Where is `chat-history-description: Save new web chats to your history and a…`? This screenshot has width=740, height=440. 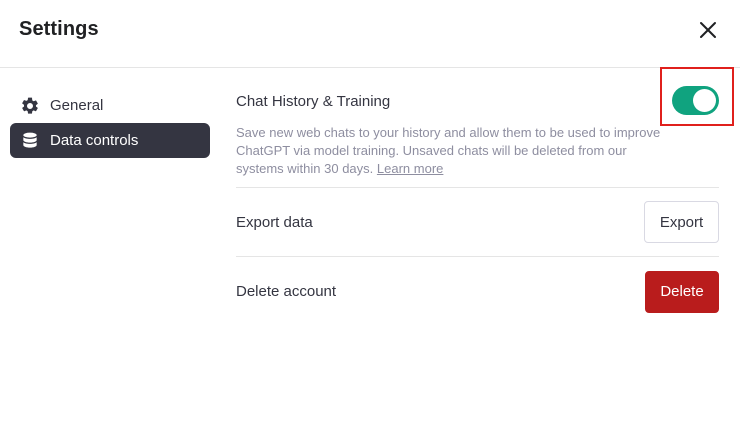
chat-history-description: Save new web chats to your history and a… is located at coordinates (456, 151).